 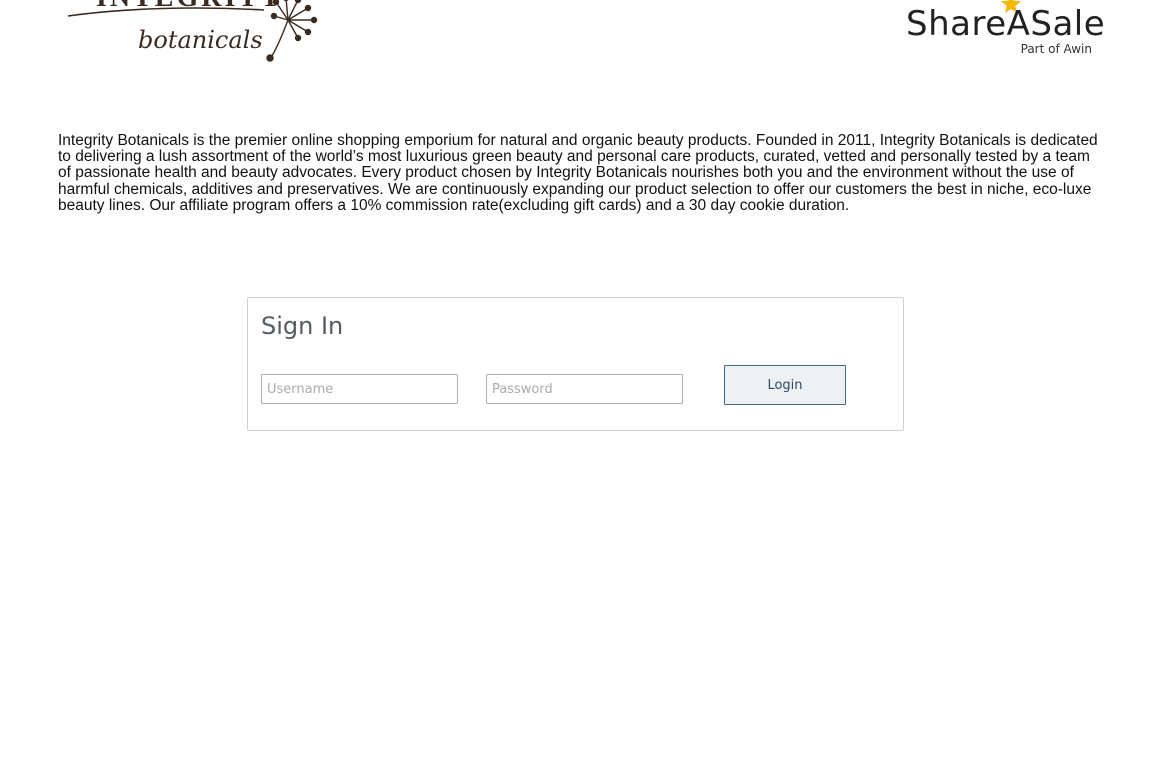 I want to click on shareasale-name: ShareASale, so click(x=1006, y=24).